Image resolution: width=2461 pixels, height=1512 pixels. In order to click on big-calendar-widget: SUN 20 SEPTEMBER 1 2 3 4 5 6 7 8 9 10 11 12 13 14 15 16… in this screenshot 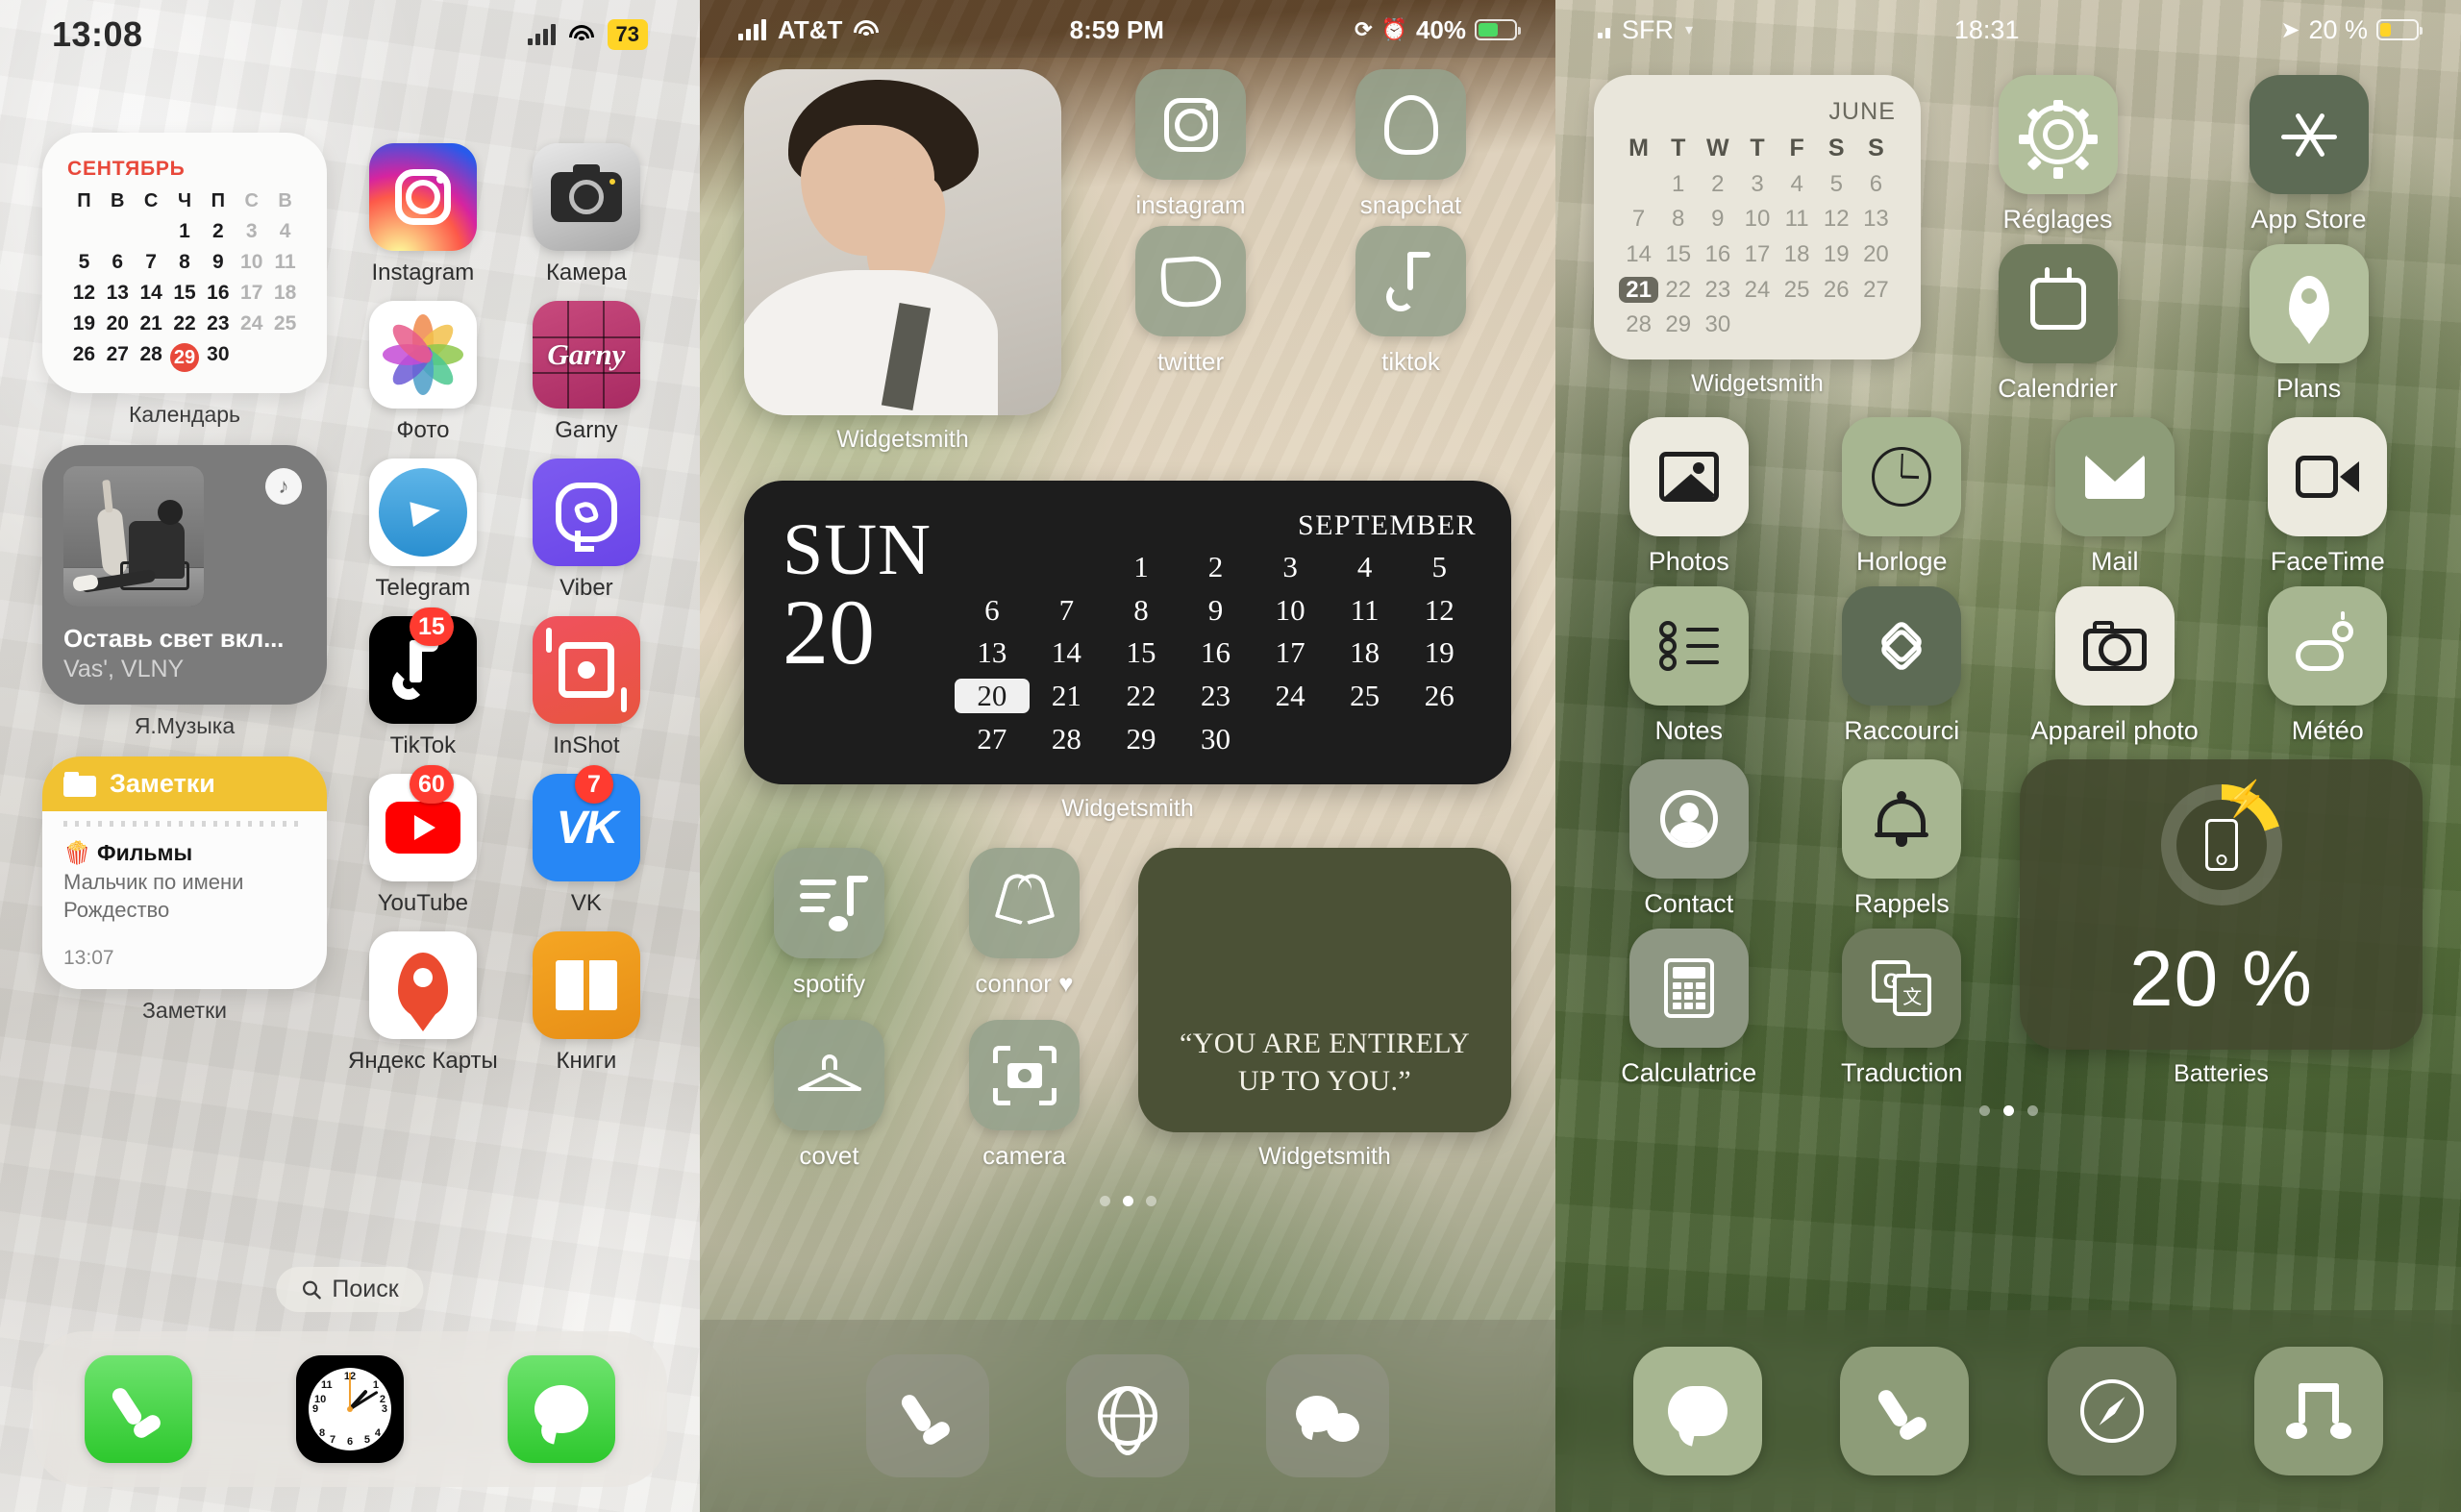, I will do `click(1127, 652)`.